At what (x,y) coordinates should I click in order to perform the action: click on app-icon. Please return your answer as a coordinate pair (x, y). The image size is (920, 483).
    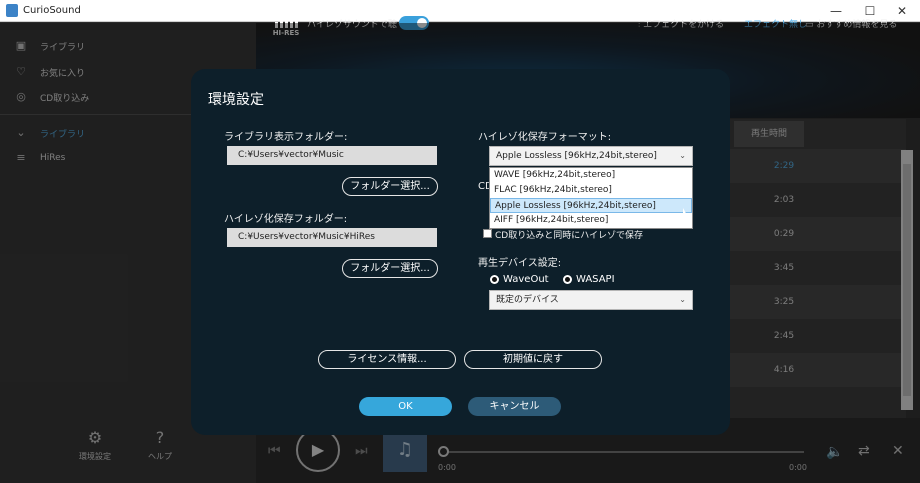
    Looking at the image, I should click on (12, 10).